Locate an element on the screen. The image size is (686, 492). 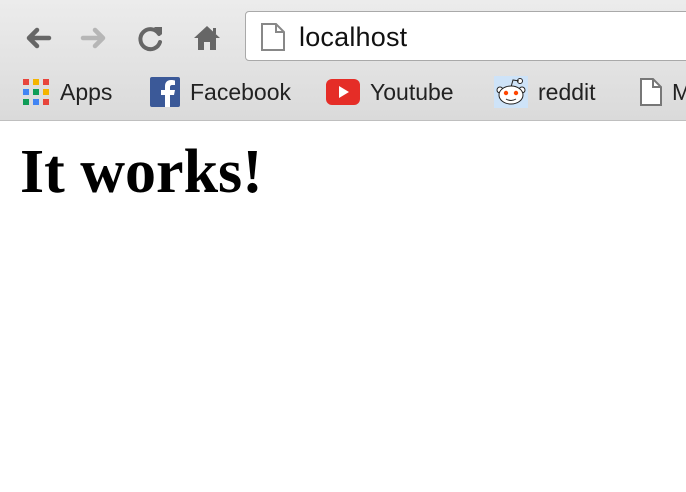
home-icon is located at coordinates (207, 38).